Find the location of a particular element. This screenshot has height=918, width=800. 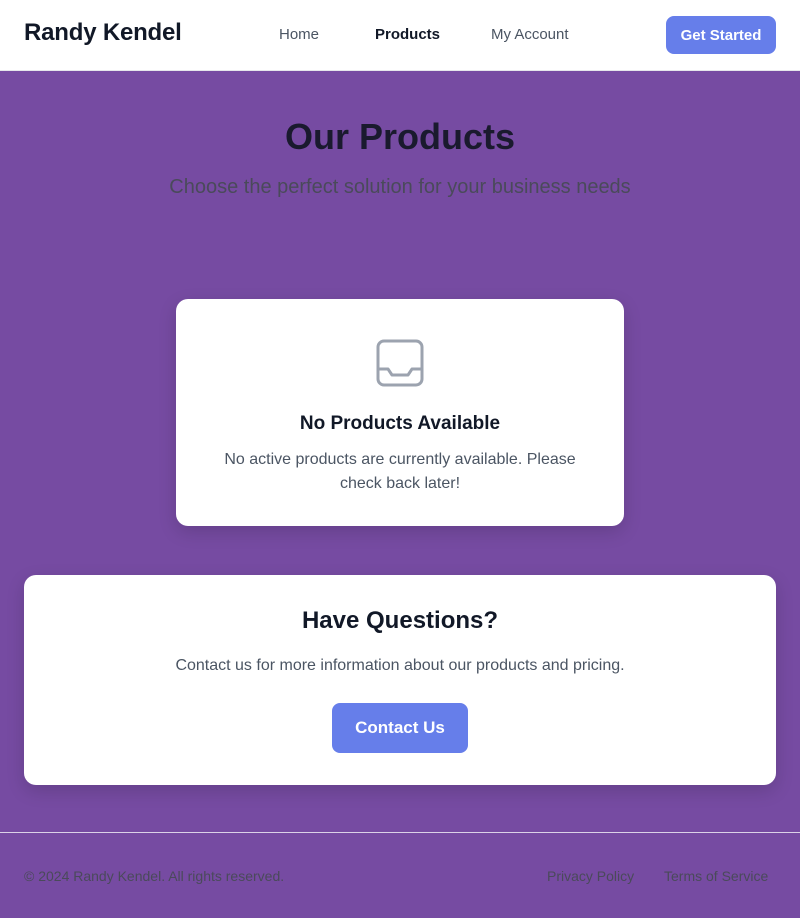

terms-of-service-link: Terms of Service is located at coordinates (716, 876).